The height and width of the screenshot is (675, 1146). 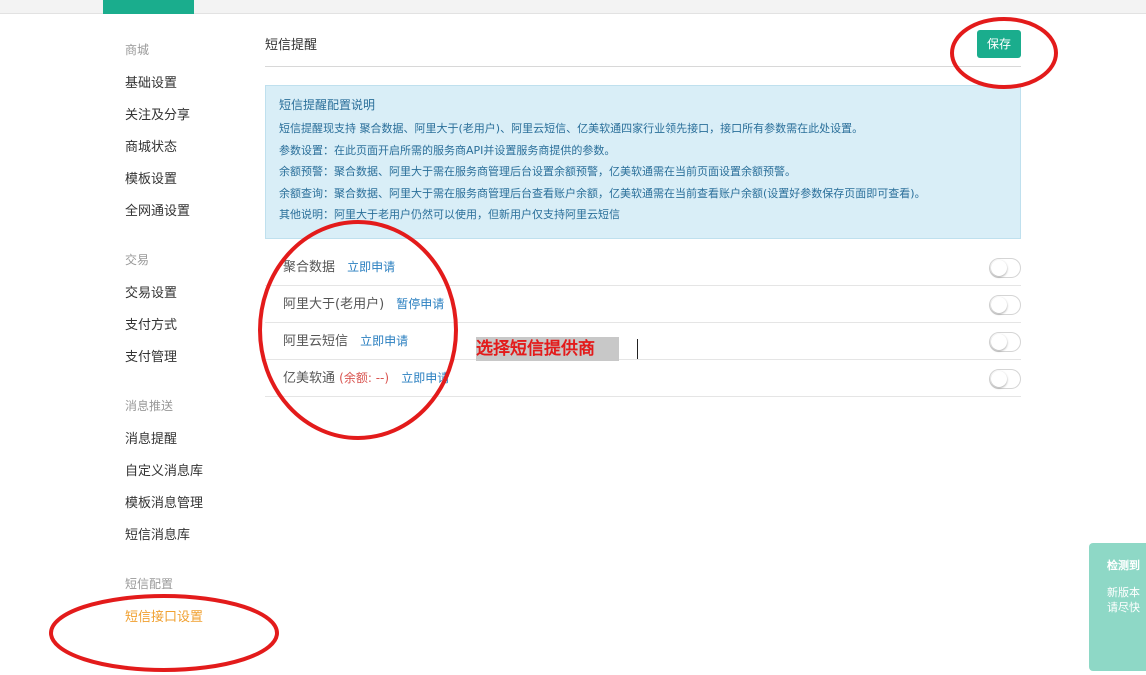 I want to click on sidebar-item-message-reminder: 消息提醒, so click(x=185, y=440).